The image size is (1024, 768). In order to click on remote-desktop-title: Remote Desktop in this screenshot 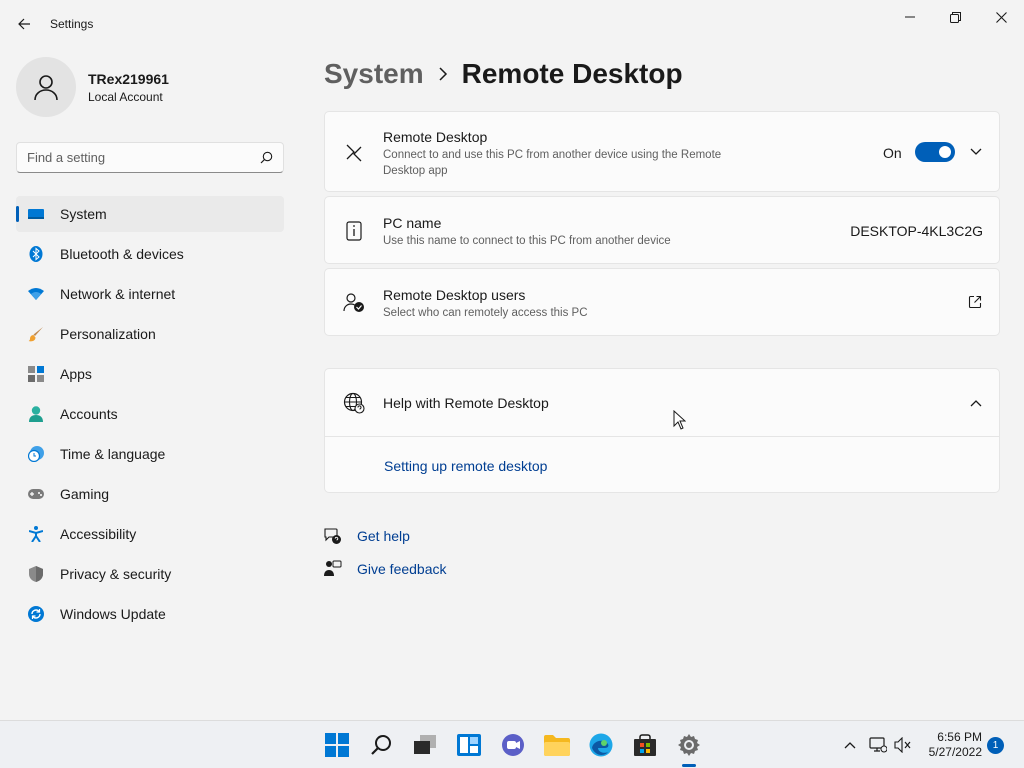, I will do `click(435, 137)`.